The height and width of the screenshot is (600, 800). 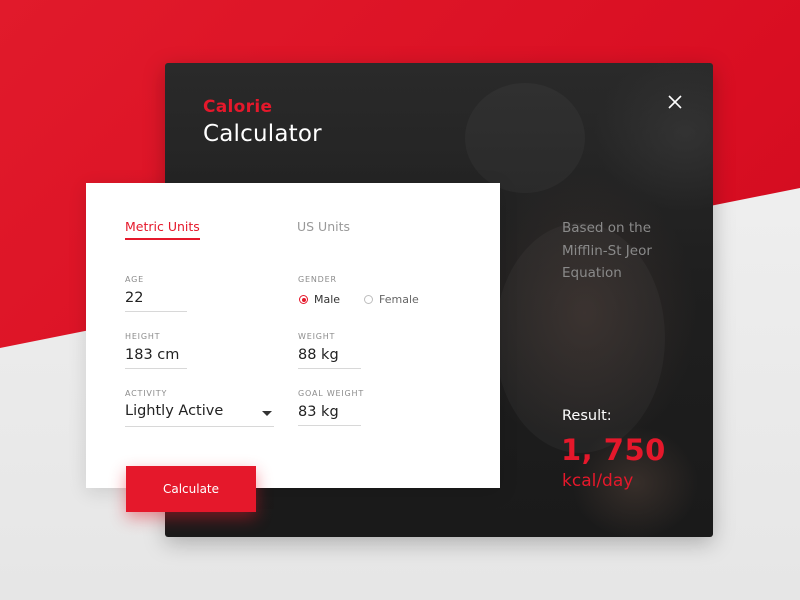 I want to click on age-input: 22, so click(x=156, y=301).